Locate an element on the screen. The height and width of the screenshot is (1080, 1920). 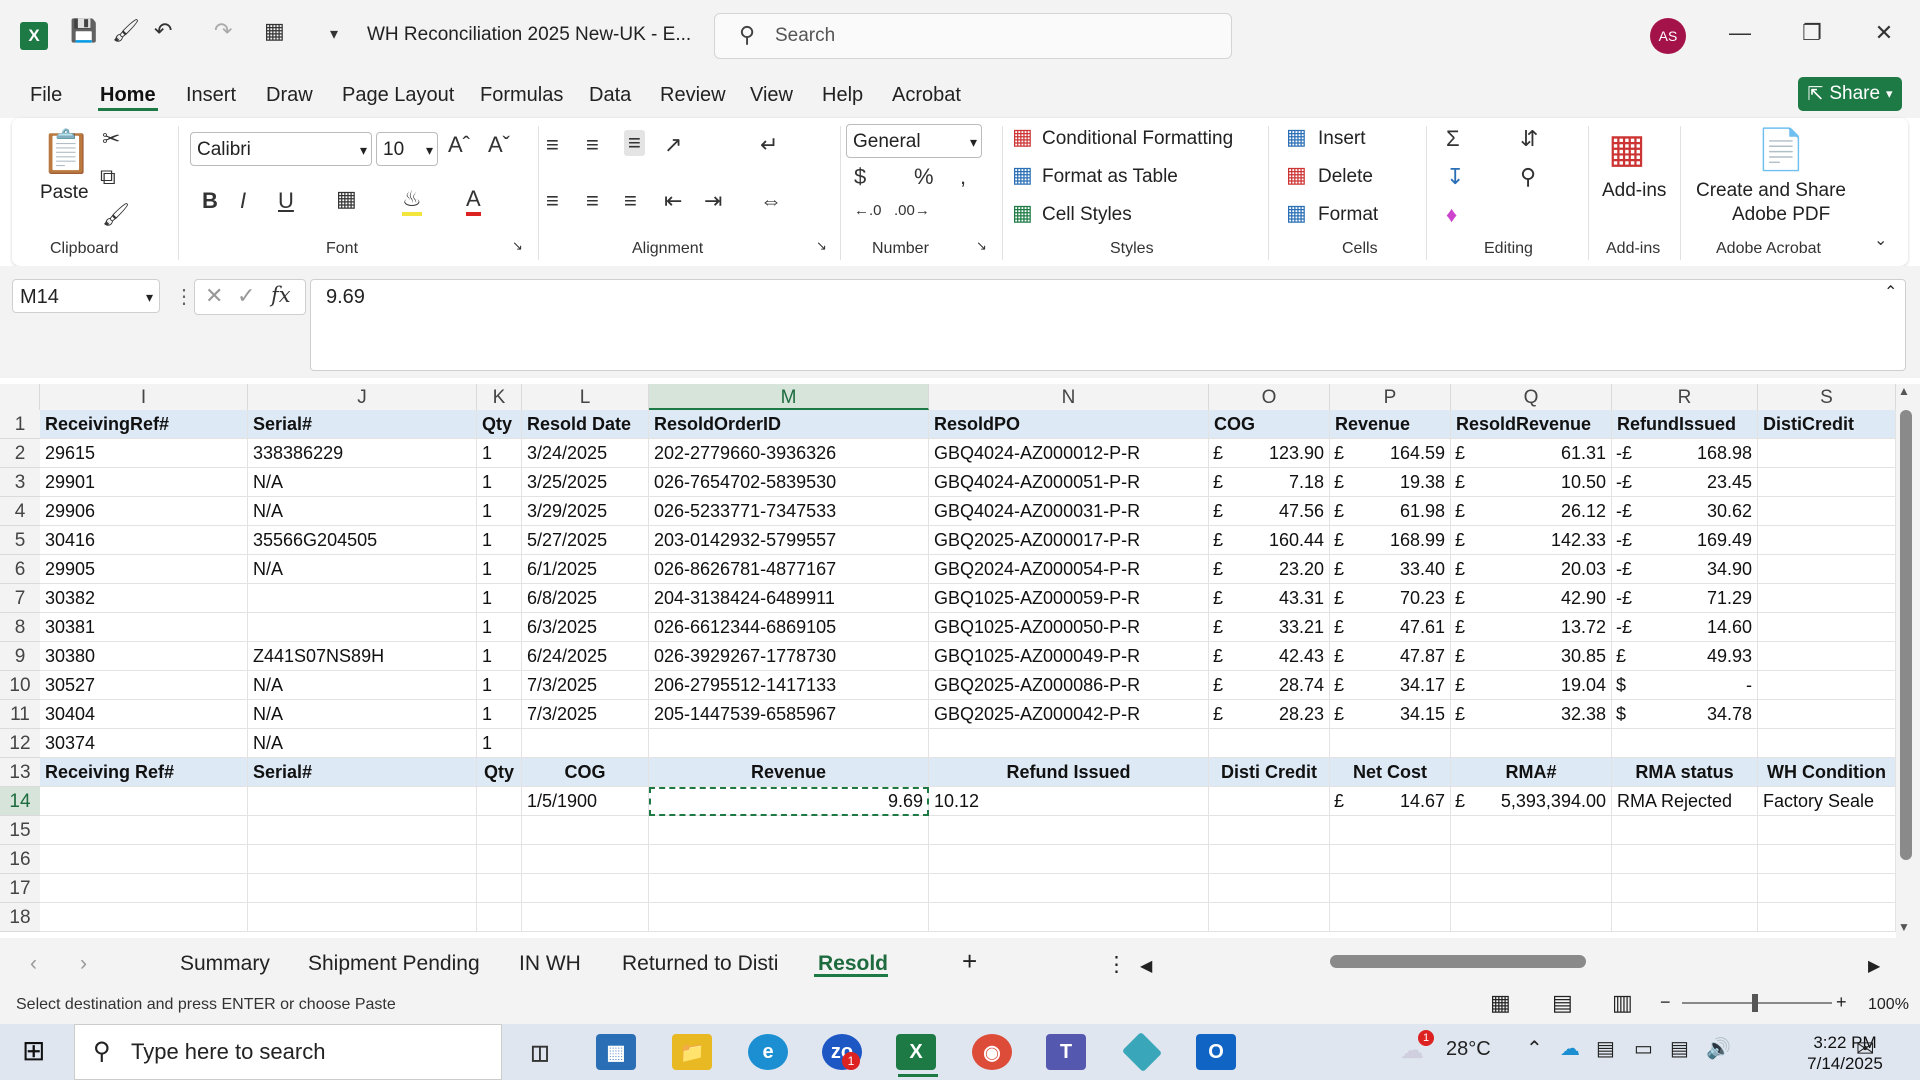
row-header-7: 7 is located at coordinates (20, 598).